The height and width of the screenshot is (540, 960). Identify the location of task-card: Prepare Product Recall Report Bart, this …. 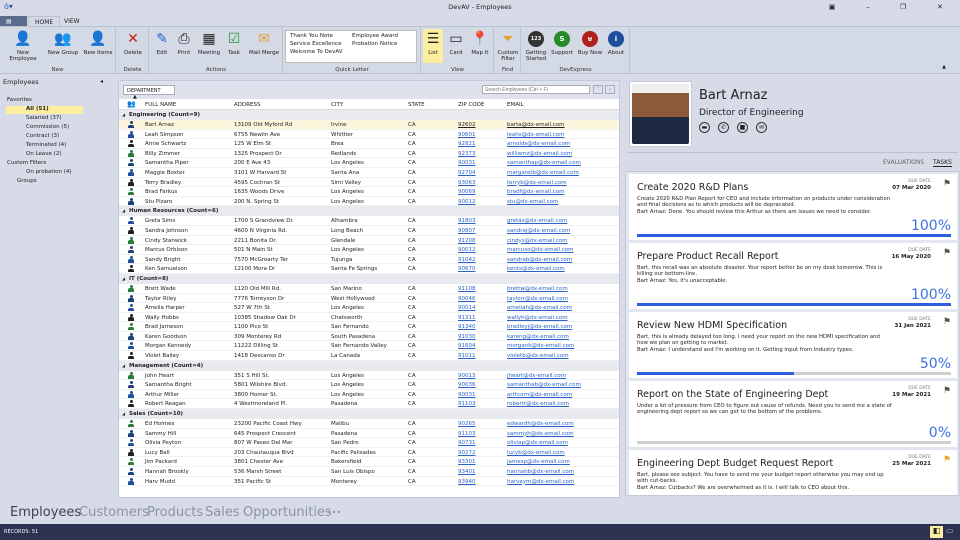
(793, 277).